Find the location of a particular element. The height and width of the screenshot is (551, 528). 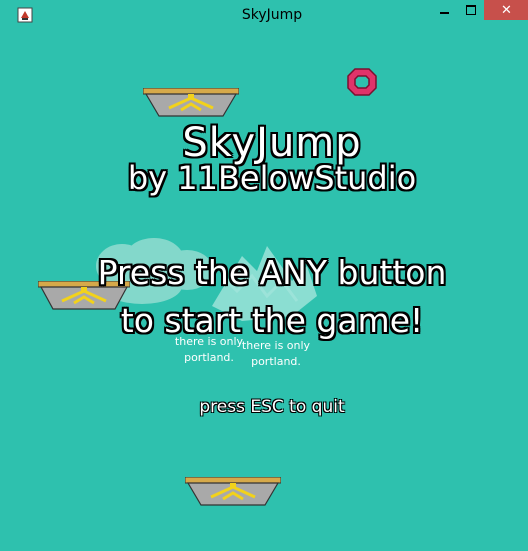

maximize-icon is located at coordinates (471, 10).